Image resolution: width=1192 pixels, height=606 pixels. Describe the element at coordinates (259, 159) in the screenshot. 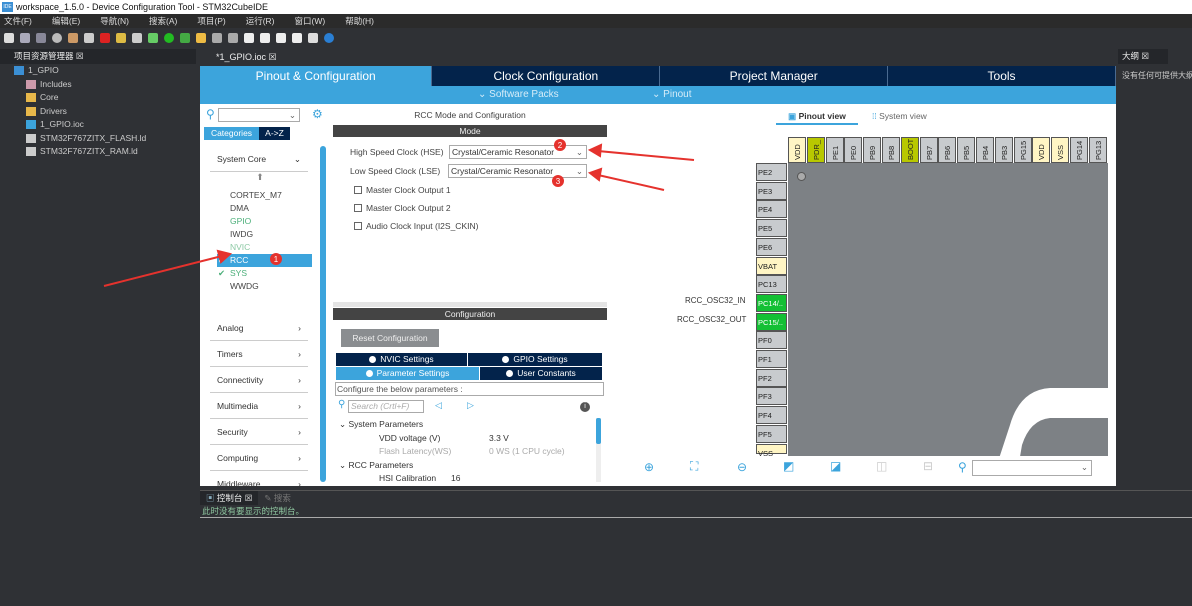

I see `category-system-core: System Core ⌄` at that location.